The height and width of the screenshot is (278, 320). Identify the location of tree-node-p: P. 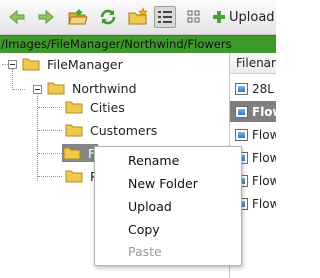
(81, 176).